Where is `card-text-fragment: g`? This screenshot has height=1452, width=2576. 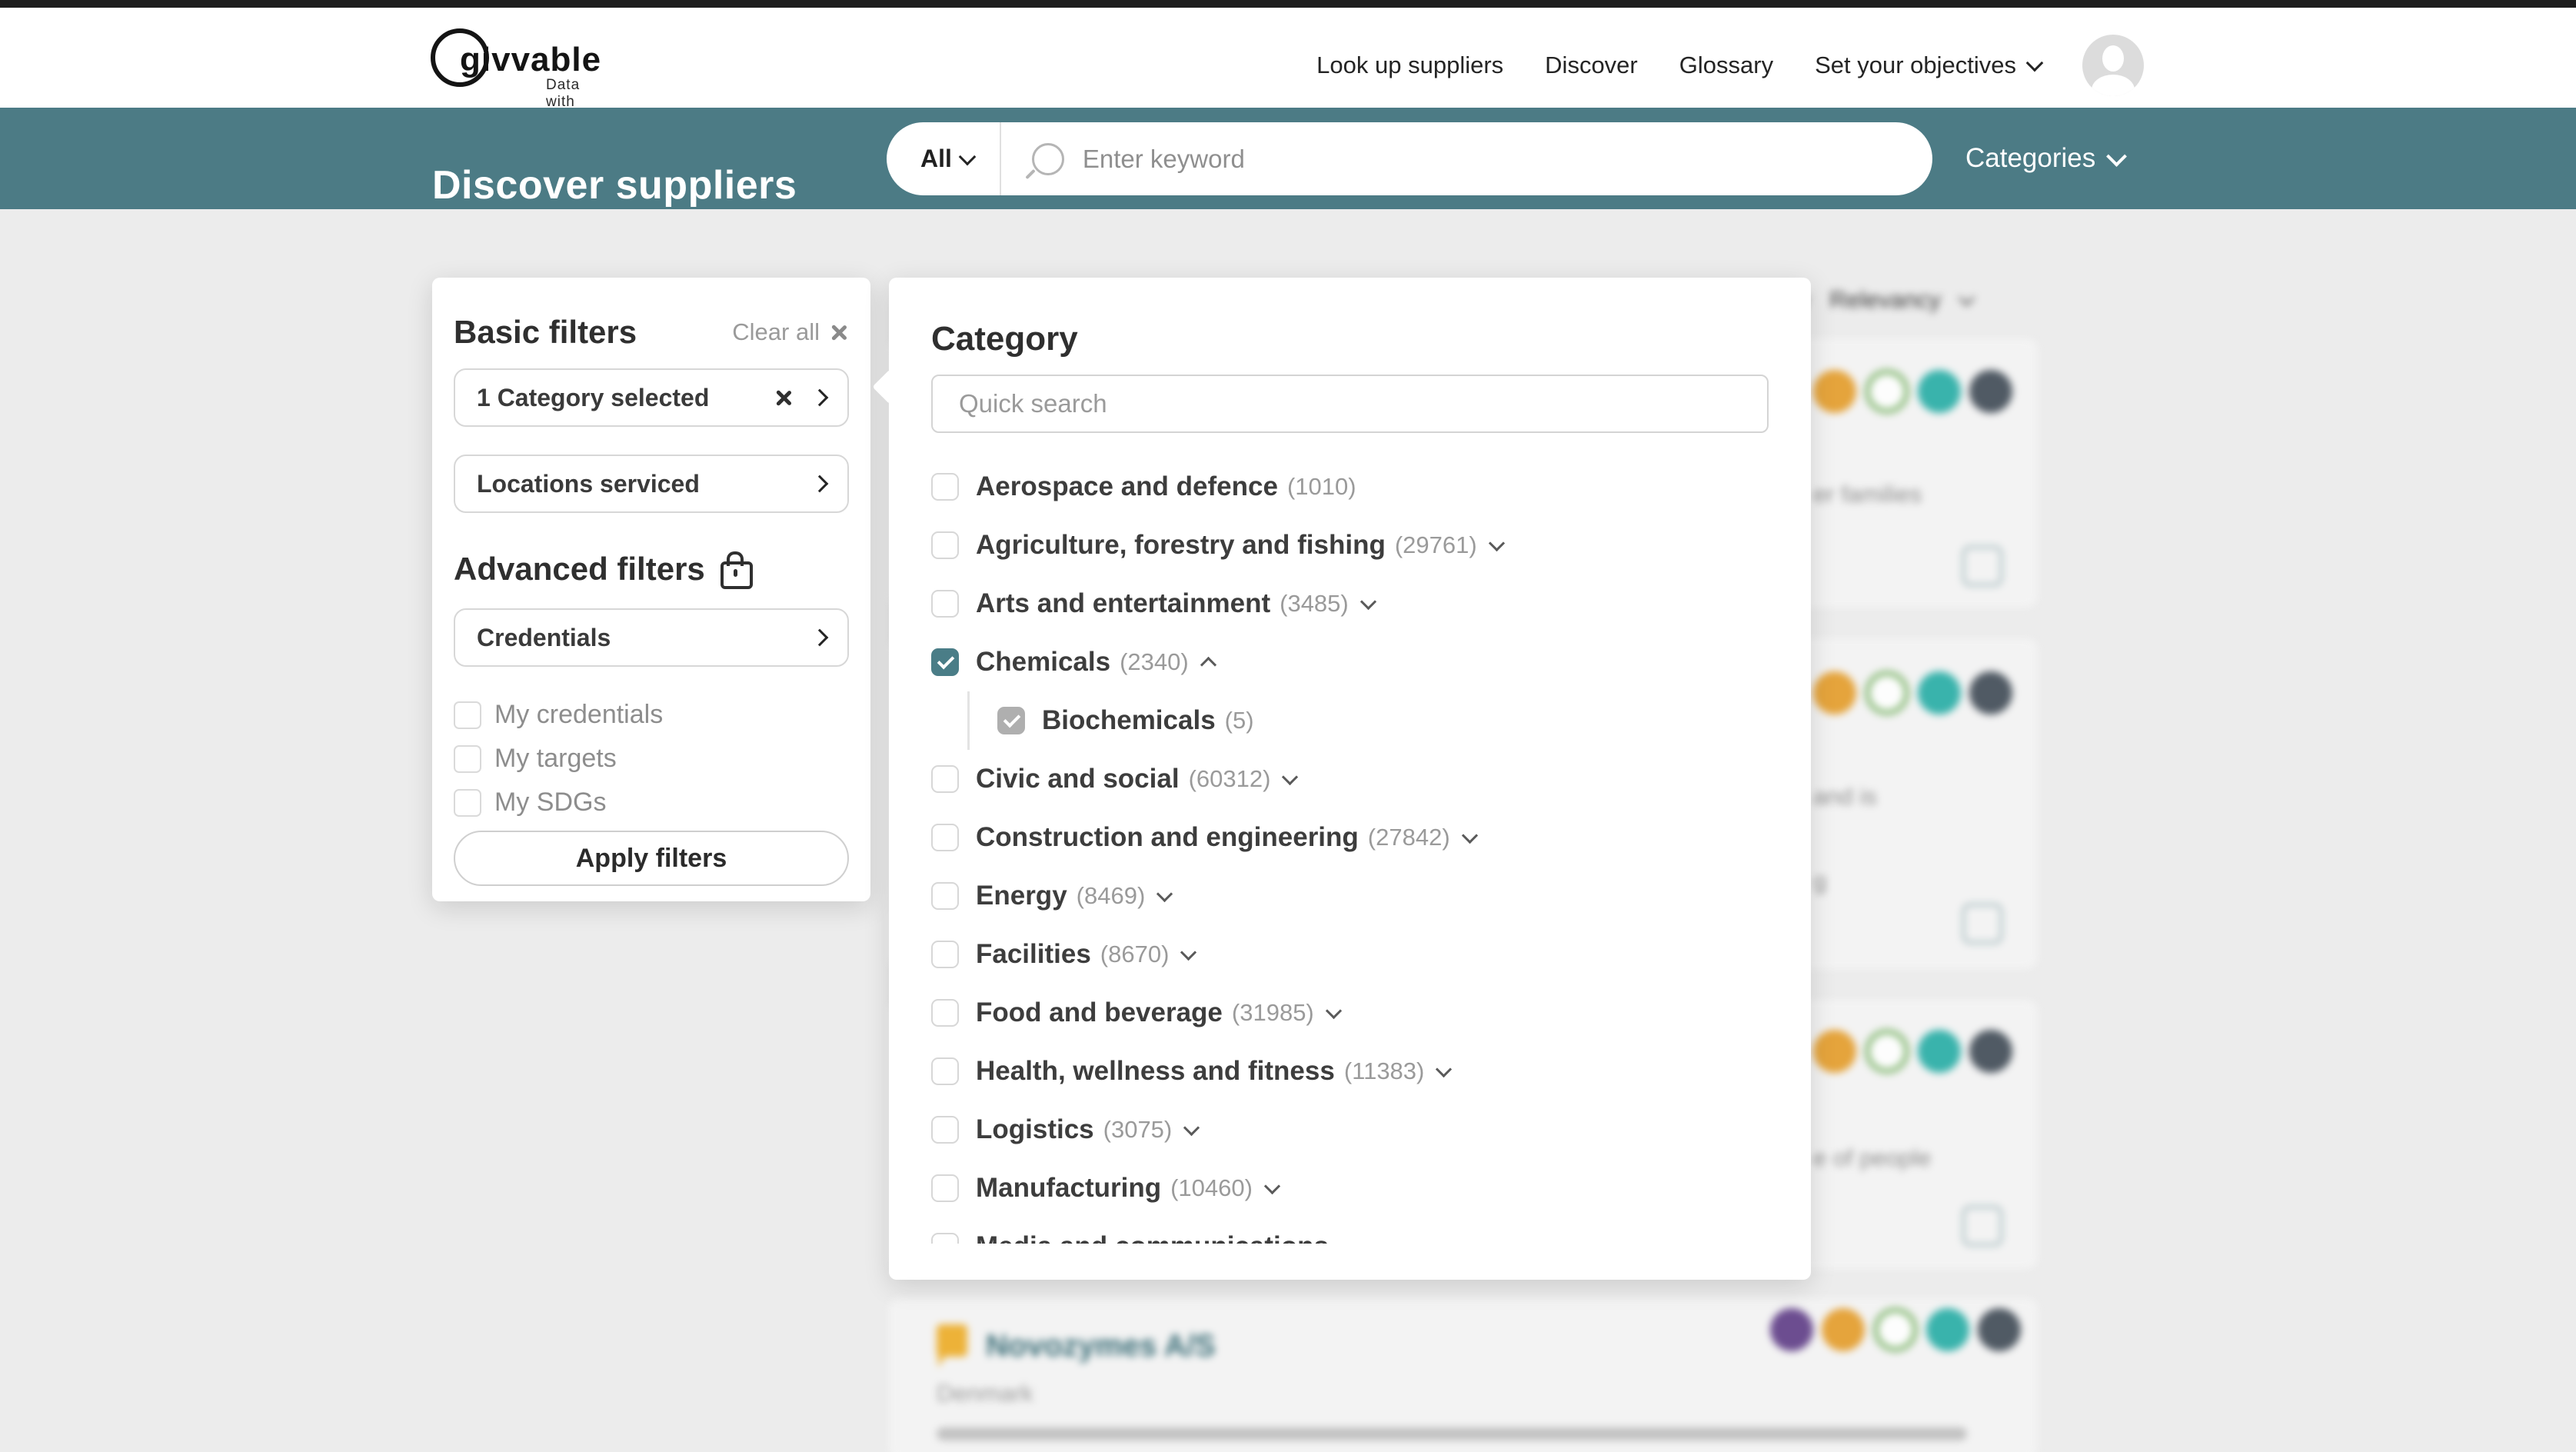
card-text-fragment: g is located at coordinates (1820, 881).